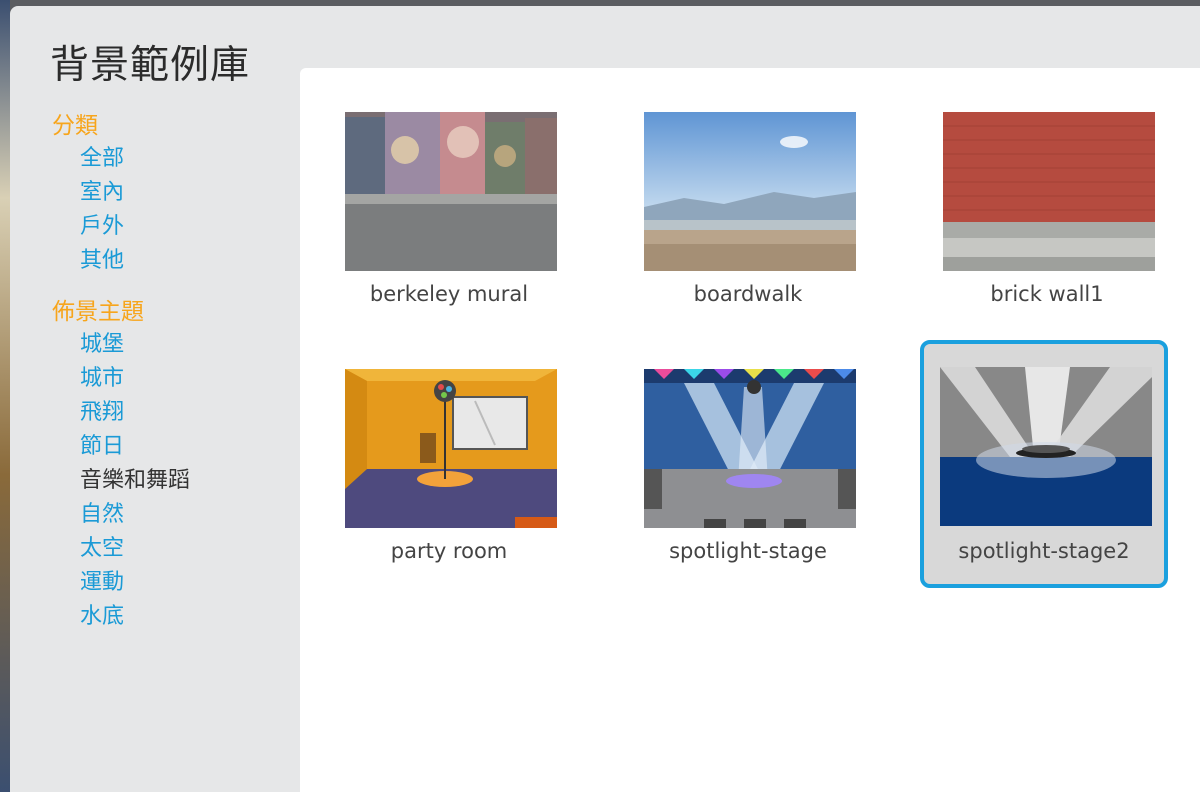  What do you see at coordinates (186, 447) in the screenshot?
I see `theme-item-holiday: 節日` at bounding box center [186, 447].